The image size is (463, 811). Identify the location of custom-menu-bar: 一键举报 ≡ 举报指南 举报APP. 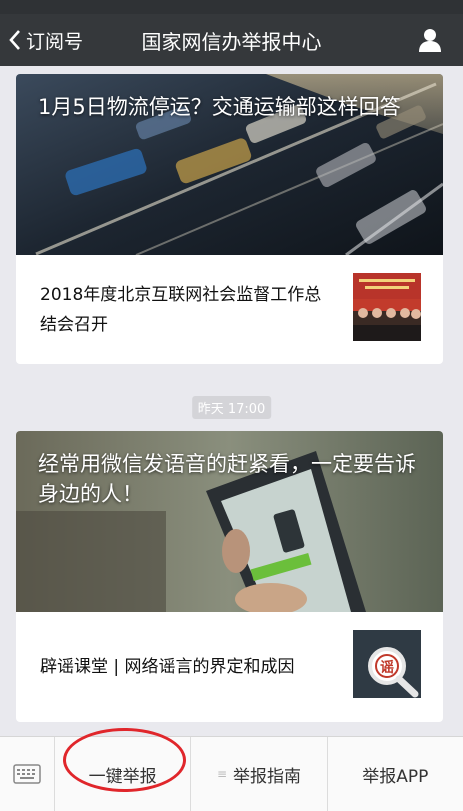
(231, 773).